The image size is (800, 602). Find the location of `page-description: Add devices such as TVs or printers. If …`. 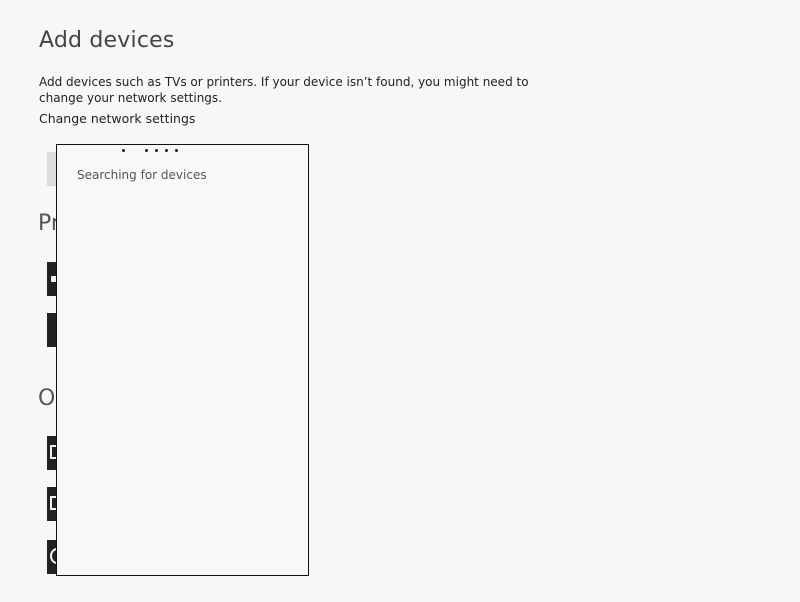

page-description: Add devices such as TVs or printers. If … is located at coordinates (284, 90).